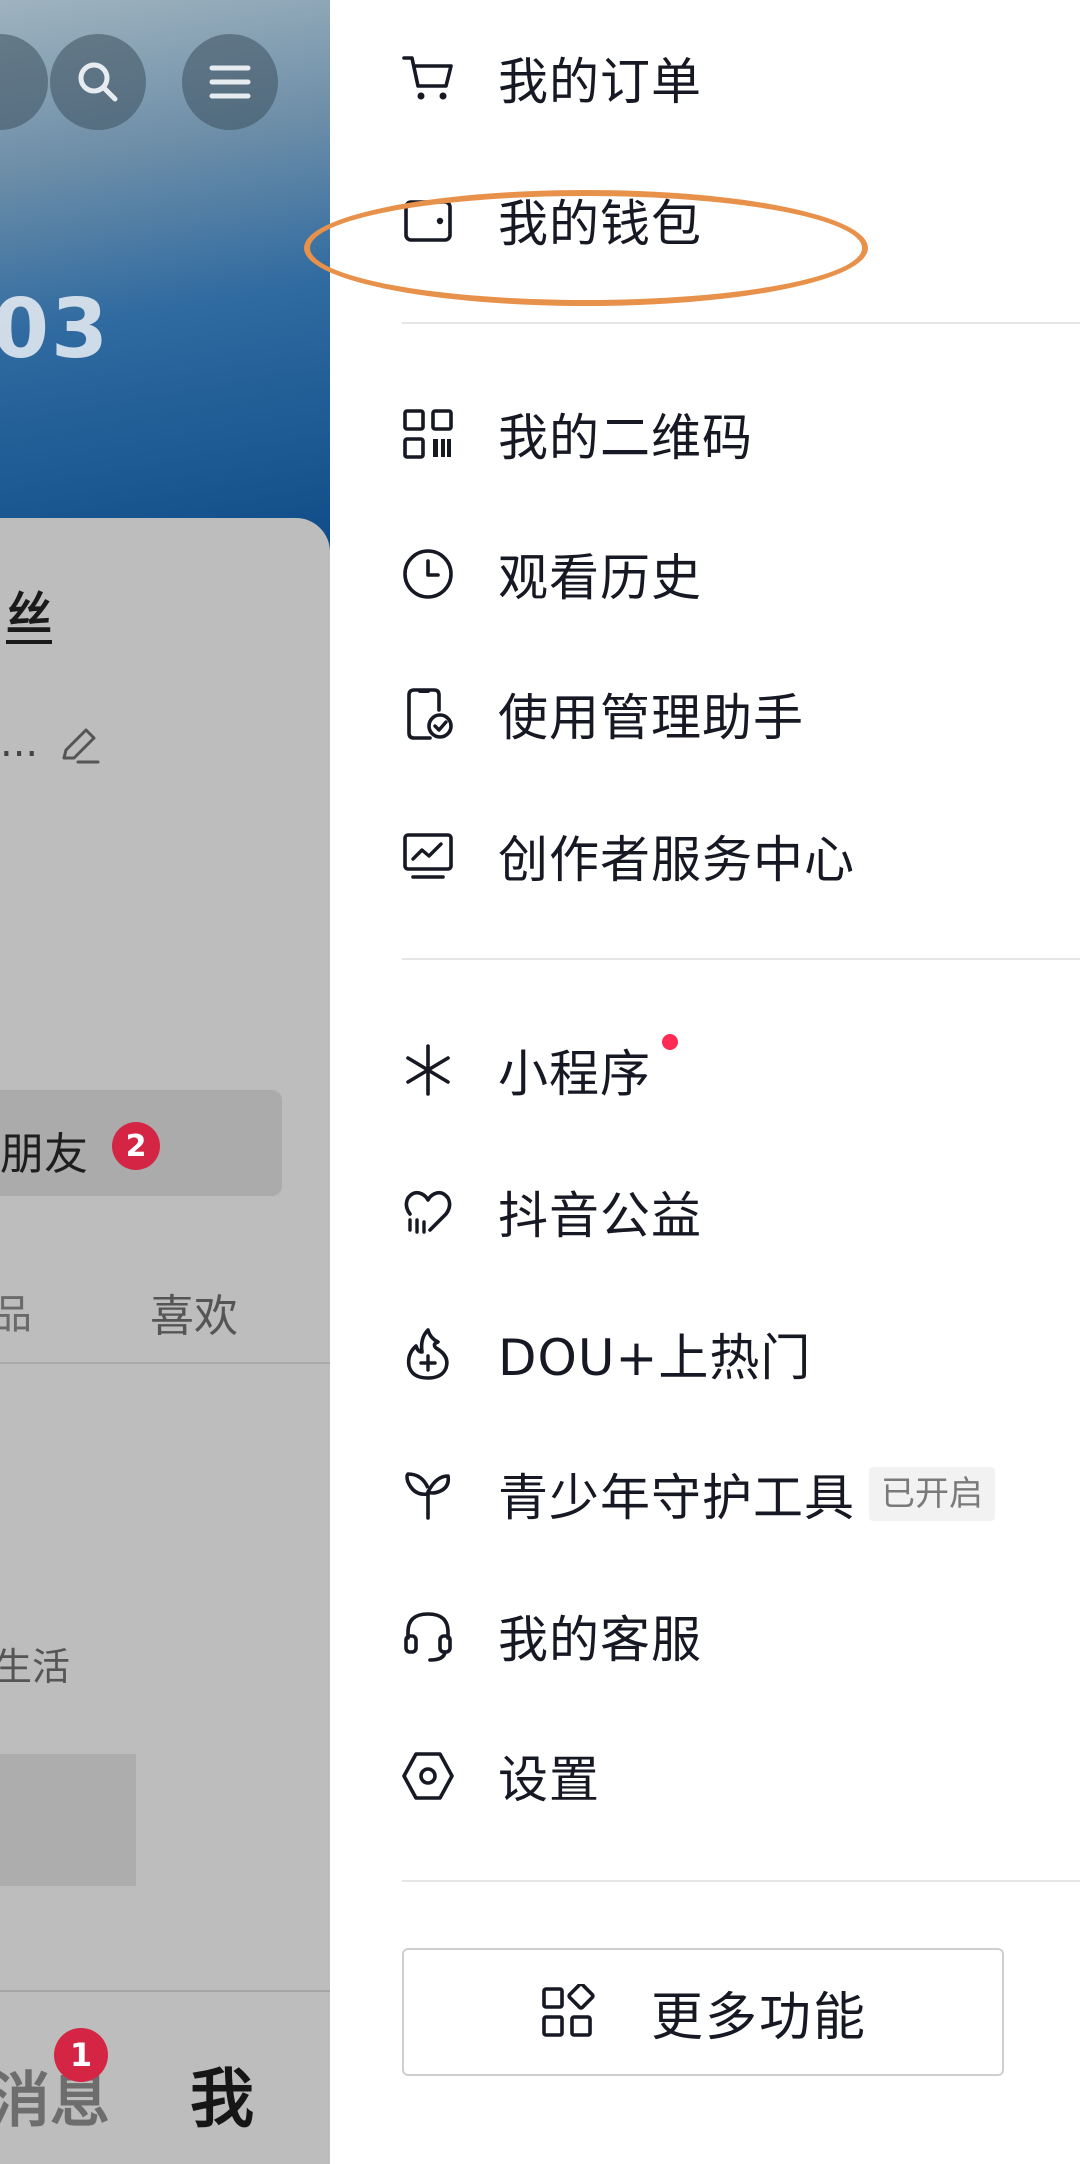 Image resolution: width=1080 pixels, height=2164 pixels. What do you see at coordinates (428, 1636) in the screenshot?
I see `headset-icon` at bounding box center [428, 1636].